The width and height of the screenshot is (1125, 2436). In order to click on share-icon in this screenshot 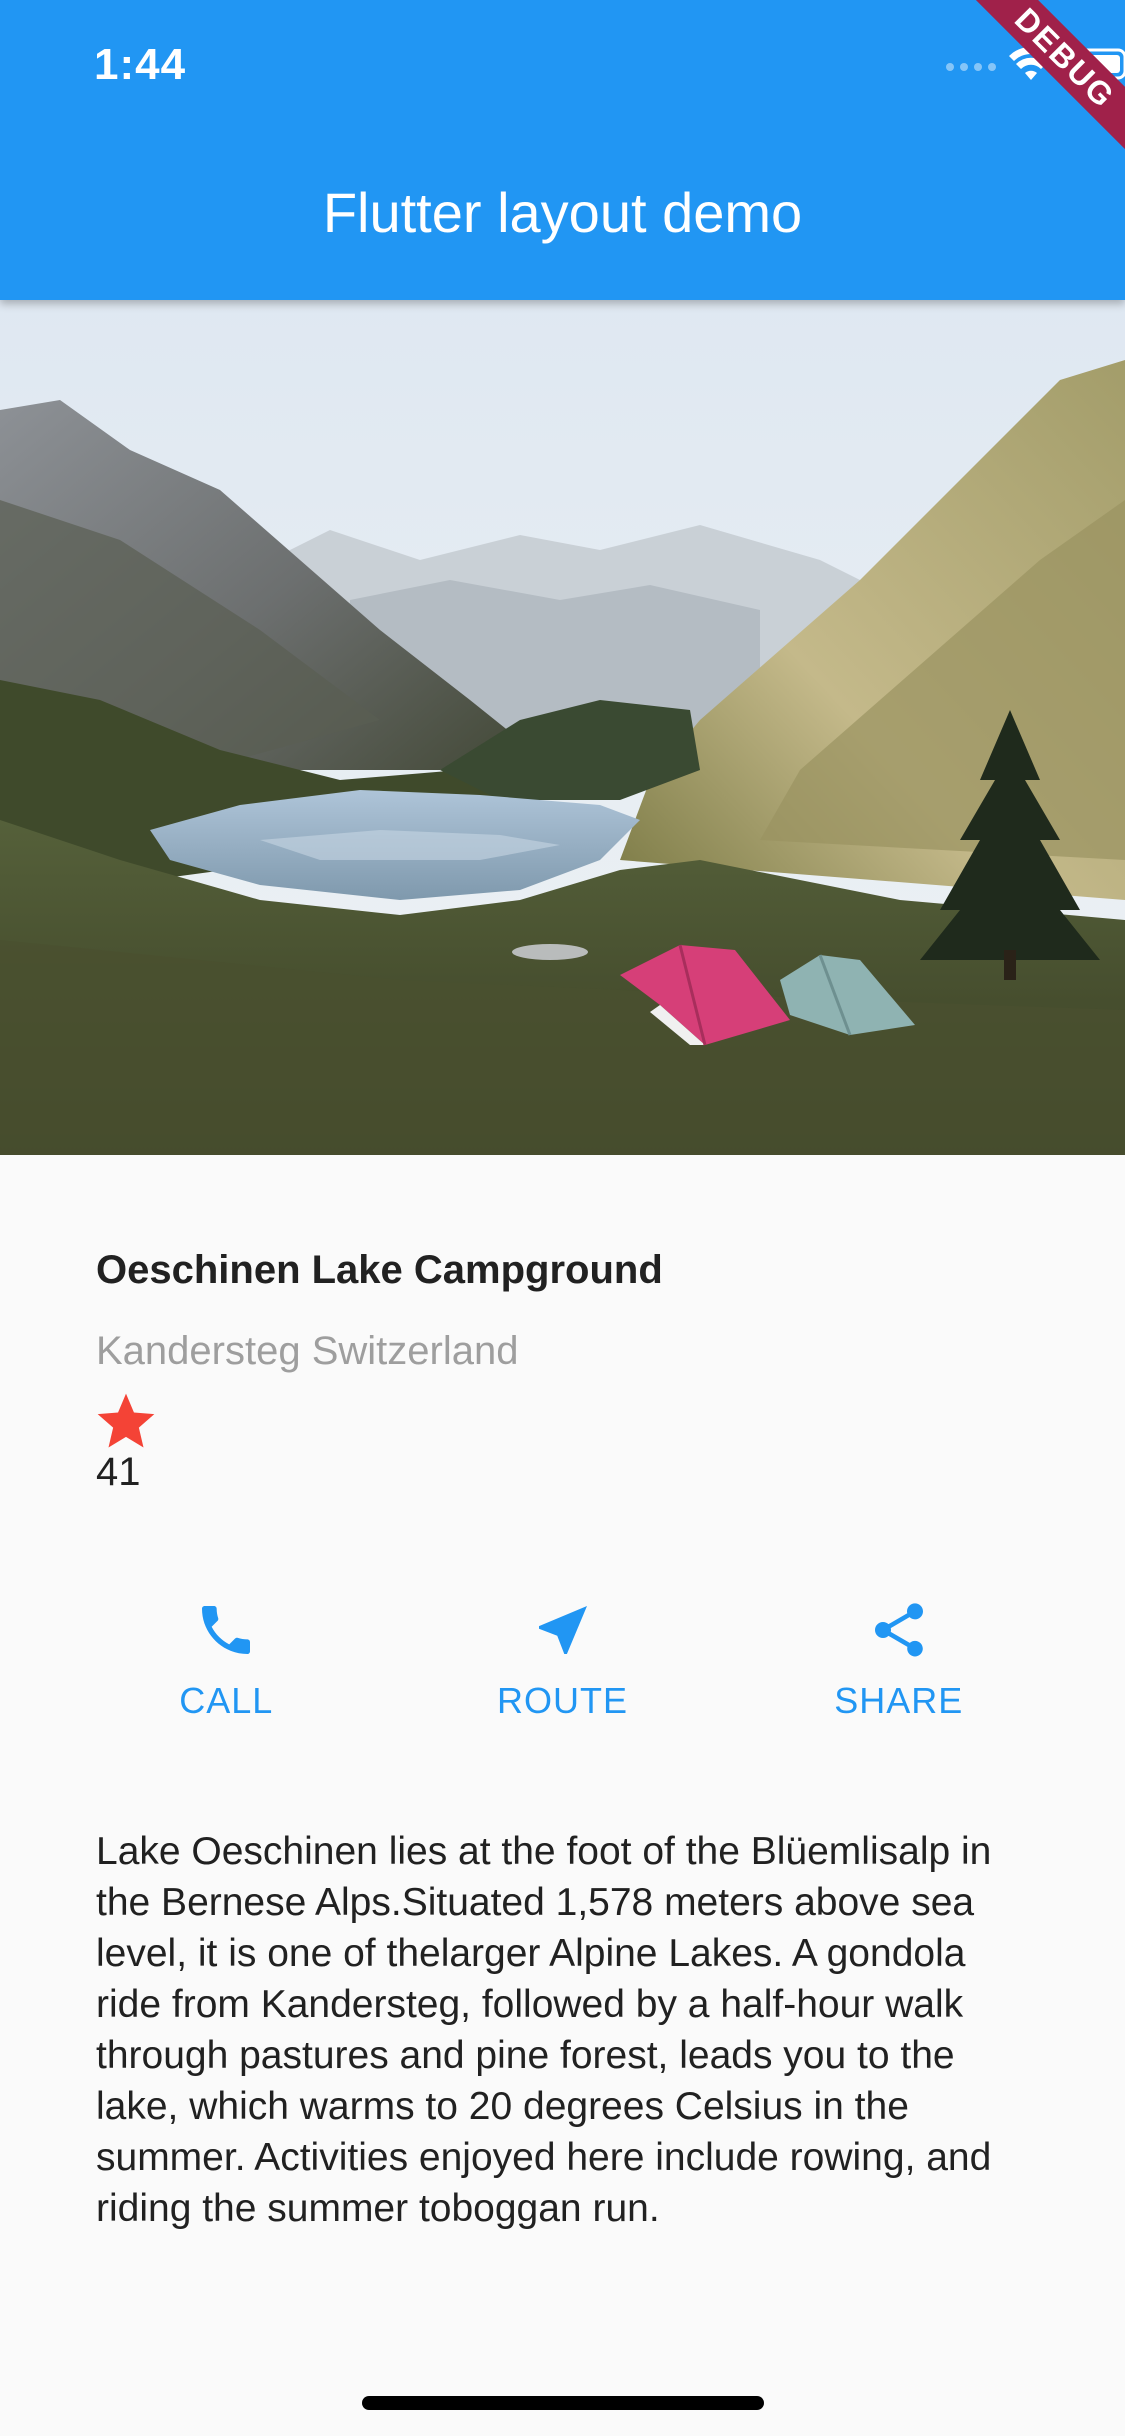, I will do `click(898, 1630)`.